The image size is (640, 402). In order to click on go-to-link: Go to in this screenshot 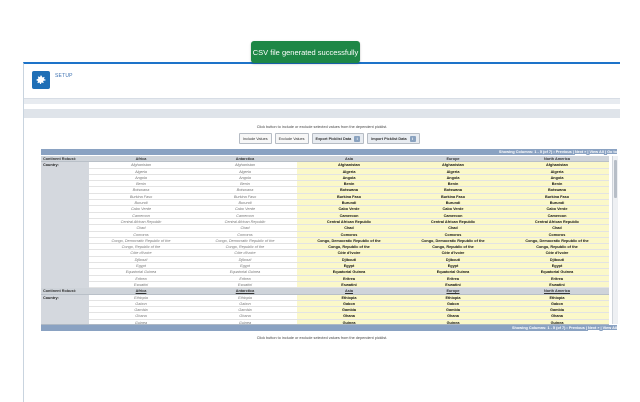, I will do `click(612, 152)`.